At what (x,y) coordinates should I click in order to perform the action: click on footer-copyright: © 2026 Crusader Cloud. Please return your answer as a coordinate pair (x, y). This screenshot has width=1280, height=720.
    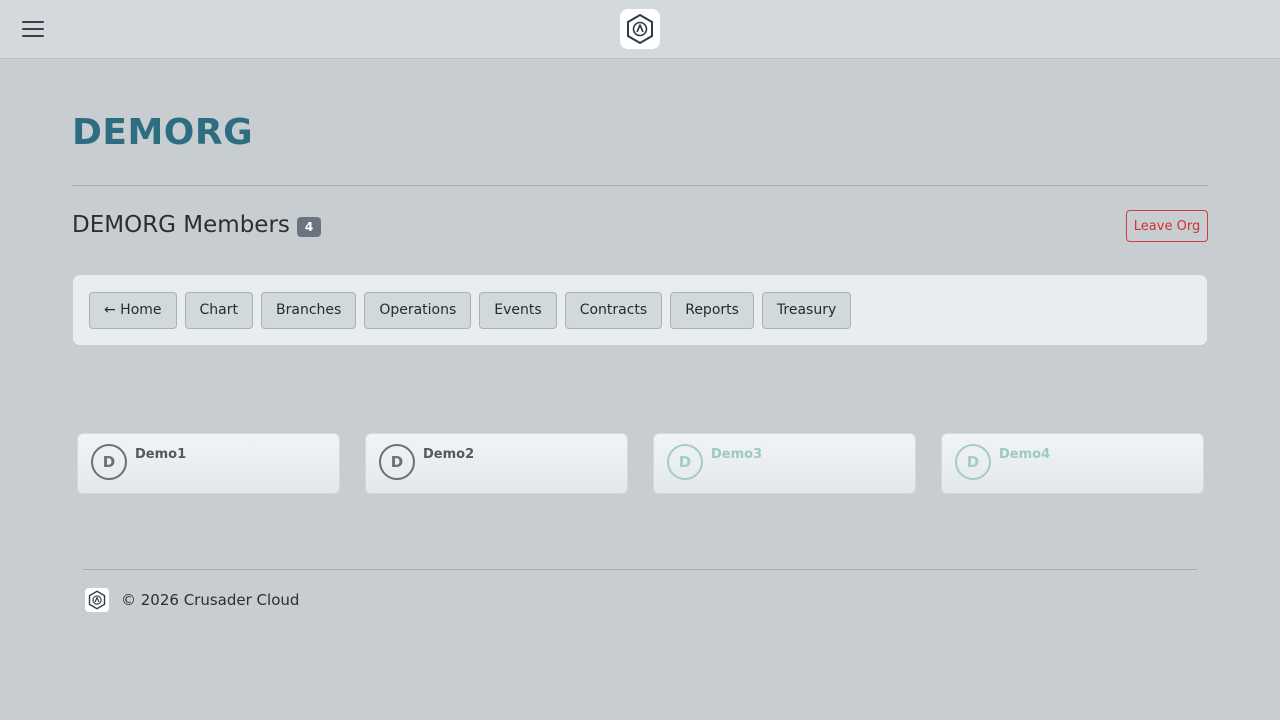
    Looking at the image, I should click on (210, 599).